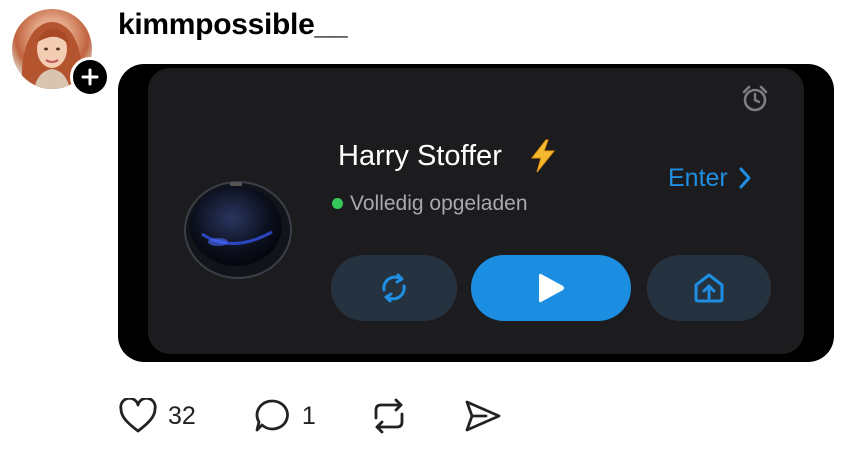 The width and height of the screenshot is (854, 460). I want to click on return-home-button, so click(709, 288).